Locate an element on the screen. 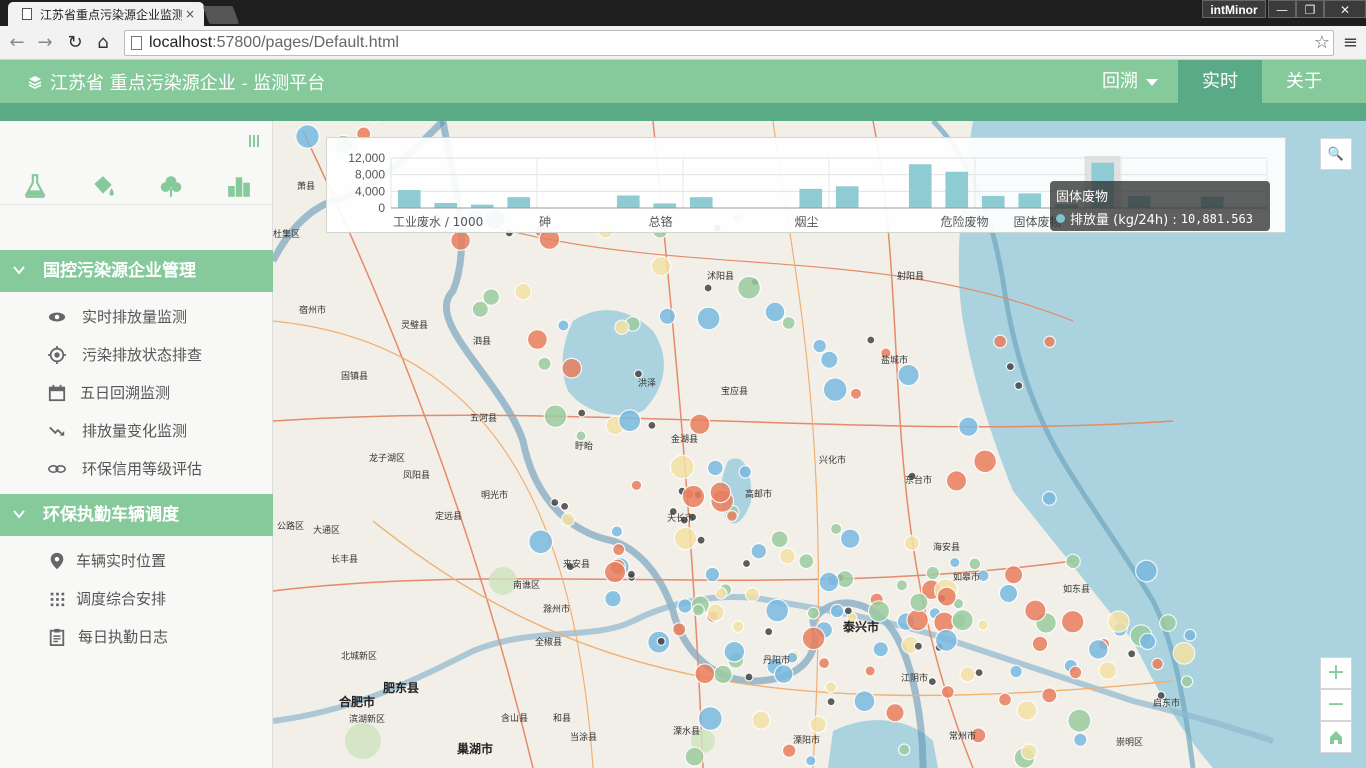 This screenshot has width=1366, height=768. menu-item-credit-rating: 环保信用等级评估 is located at coordinates (136, 469).